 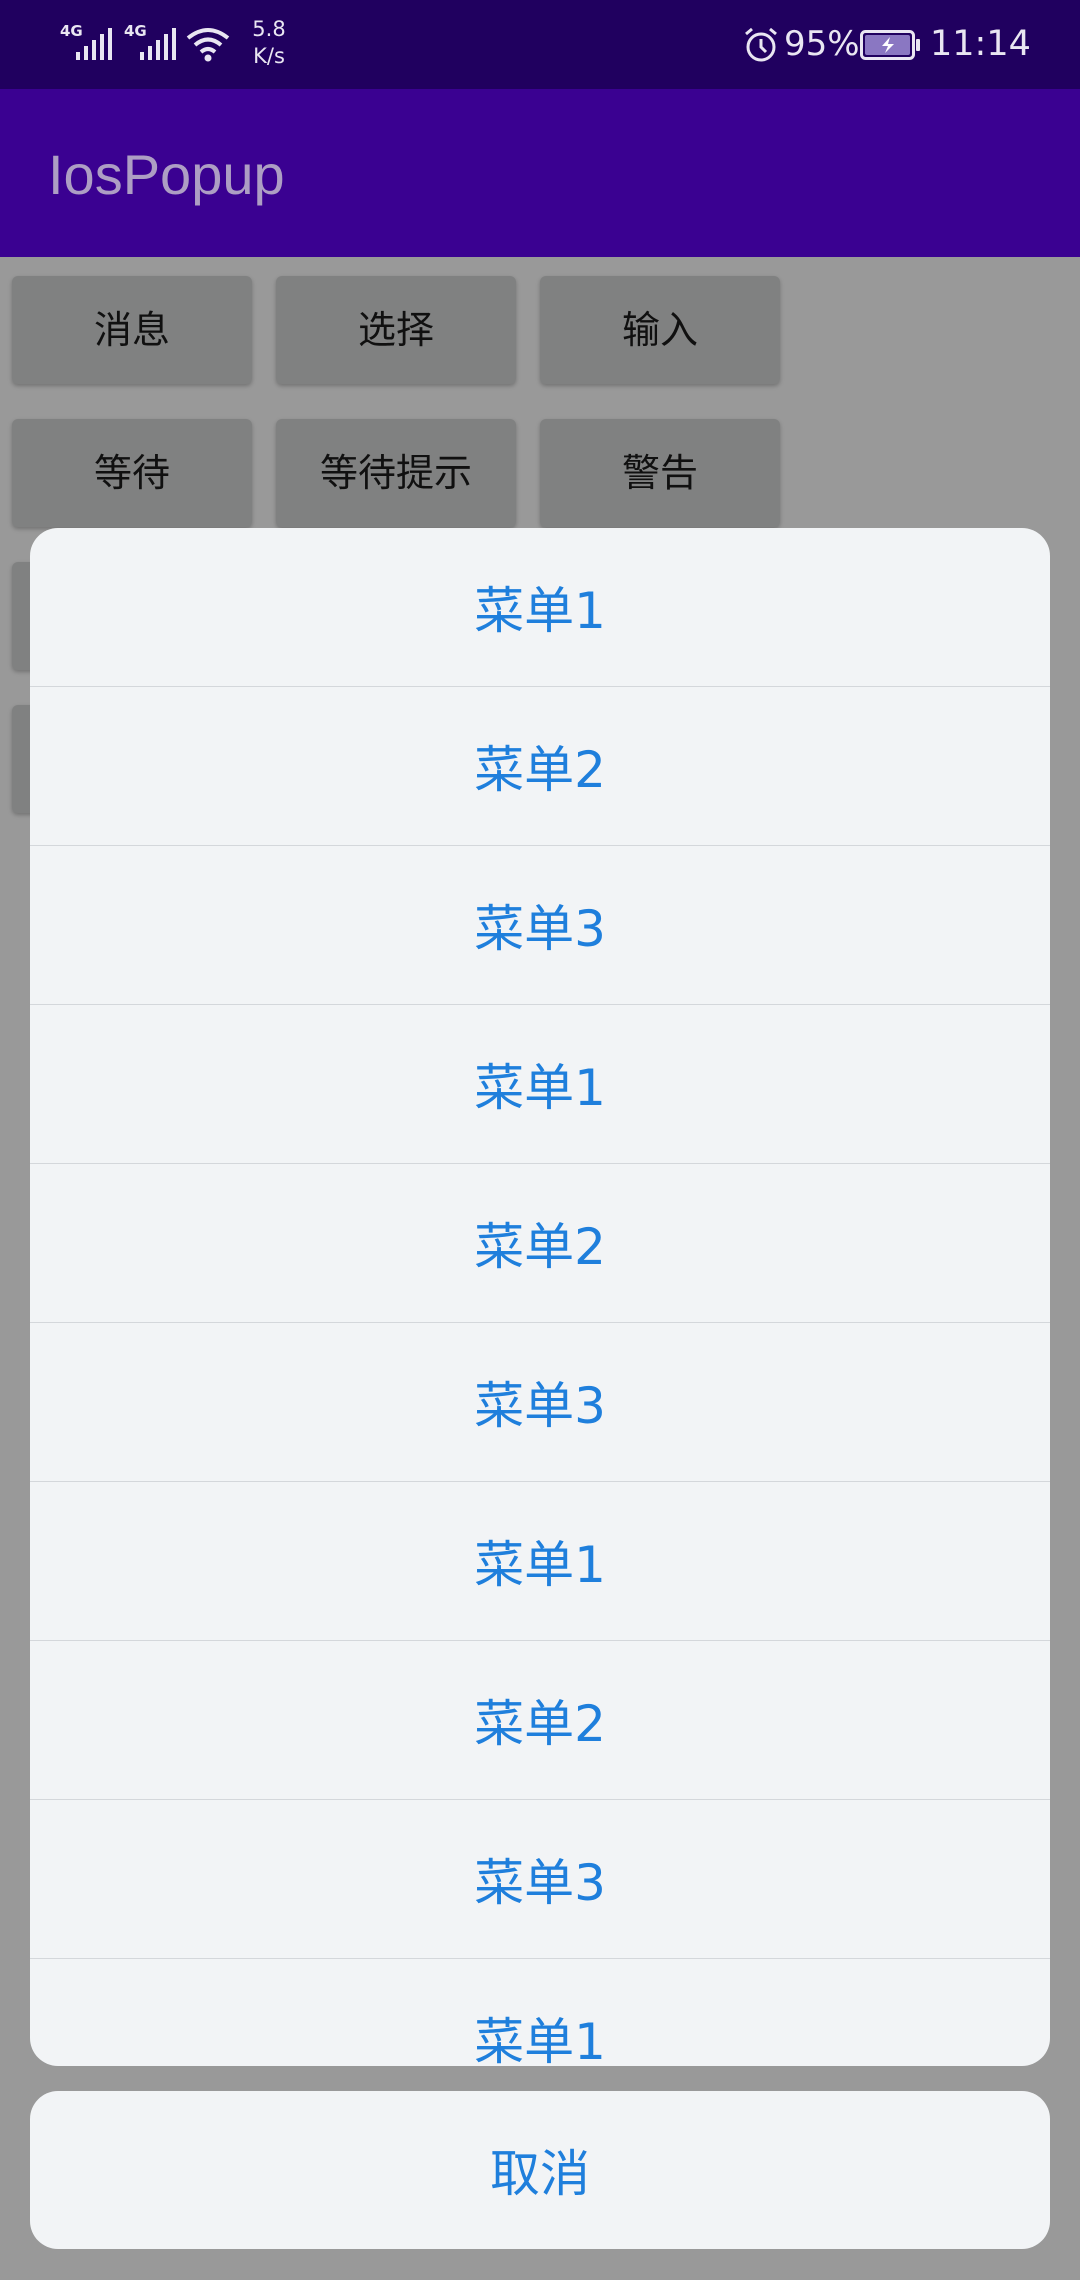 I want to click on menu-item-5: 菜单2, so click(x=540, y=1243).